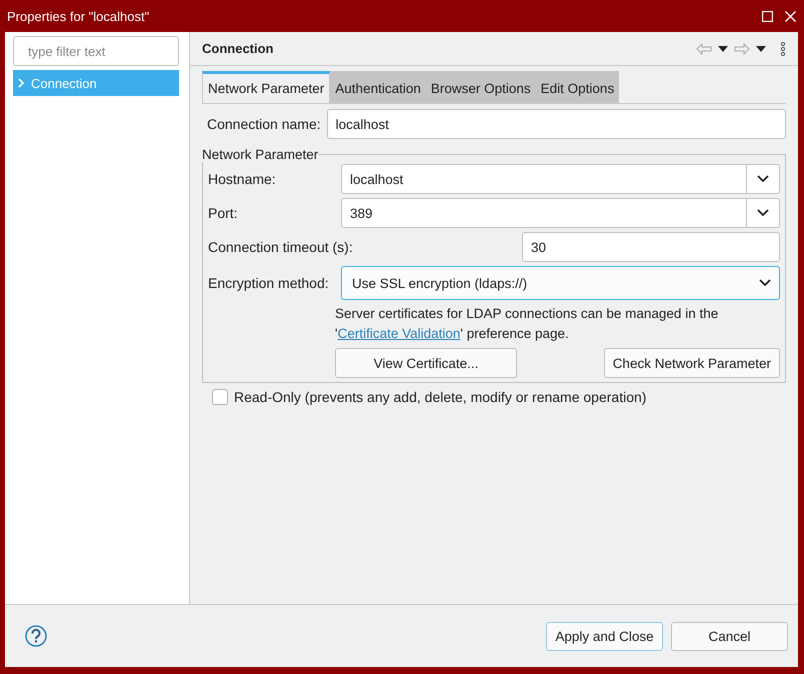 This screenshot has height=674, width=804. I want to click on field-label: Port:, so click(223, 213).